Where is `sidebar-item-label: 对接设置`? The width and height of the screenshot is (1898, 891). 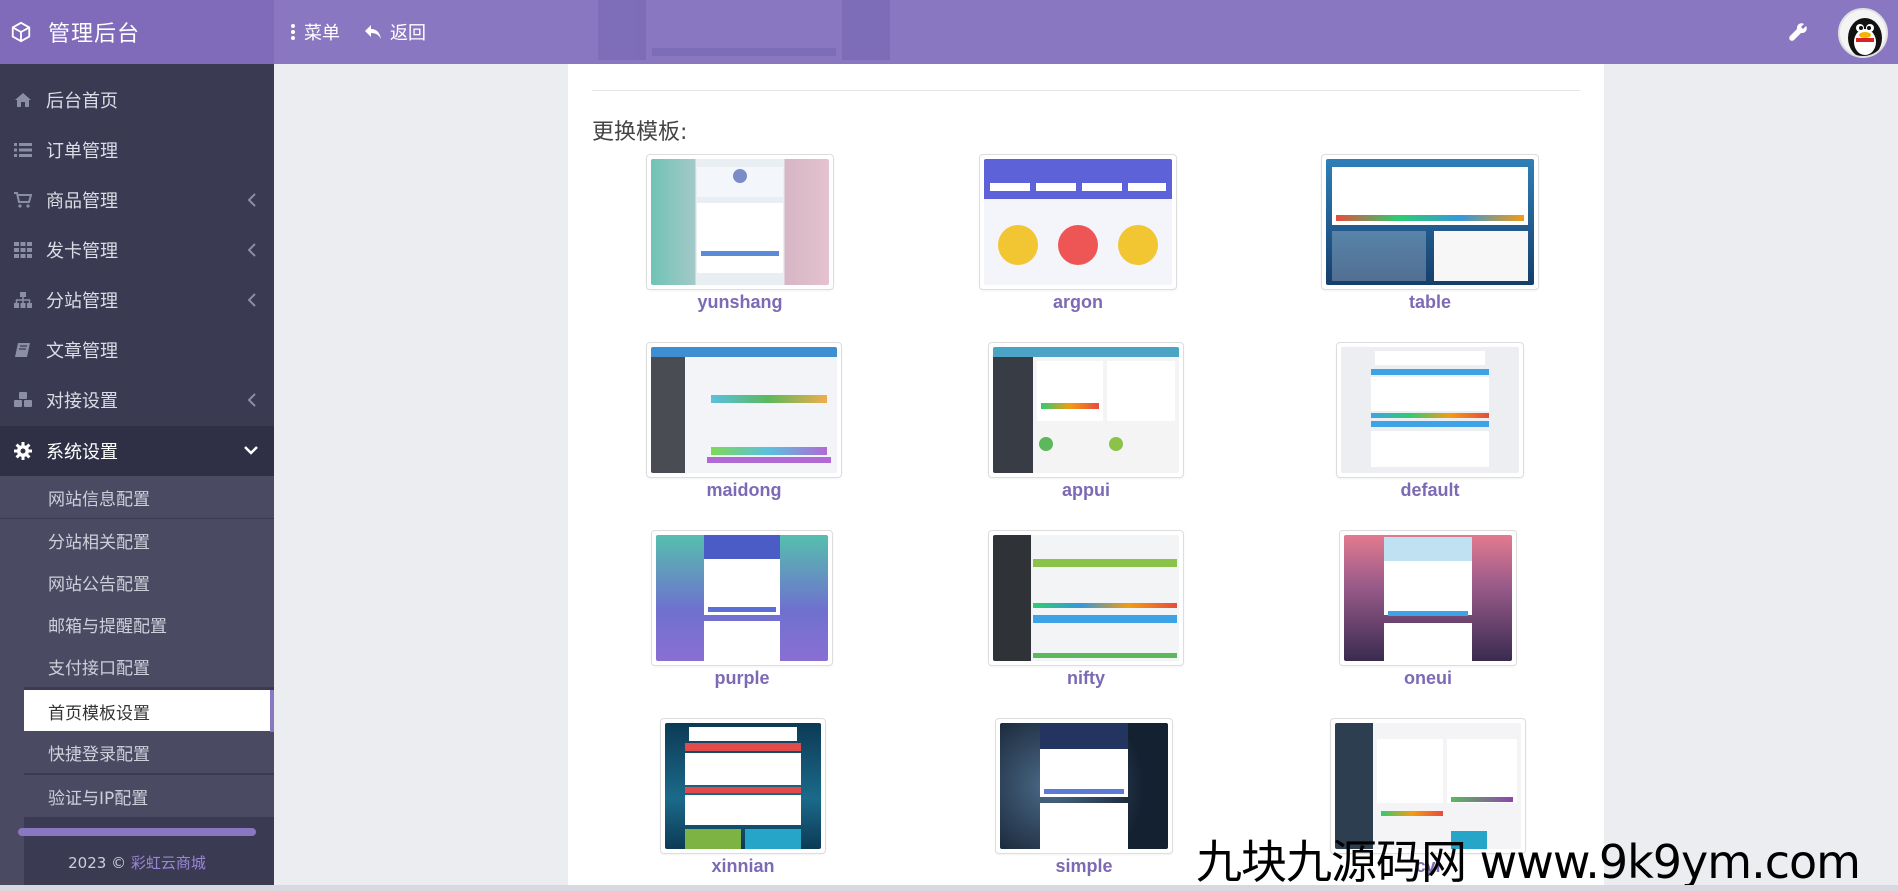 sidebar-item-label: 对接设置 is located at coordinates (82, 401).